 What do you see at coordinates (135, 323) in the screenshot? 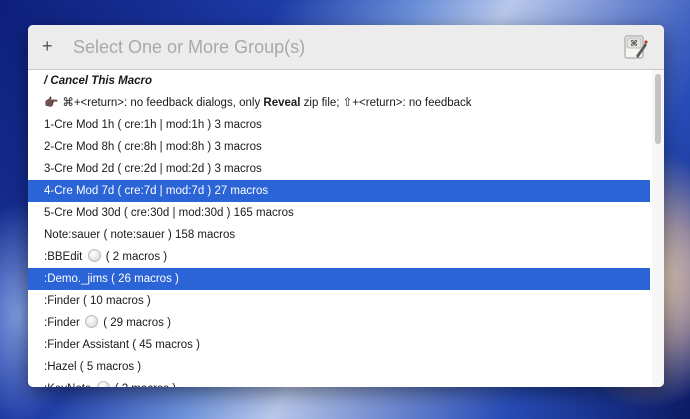
I see `list-item-text: ( 29 macros )` at bounding box center [135, 323].